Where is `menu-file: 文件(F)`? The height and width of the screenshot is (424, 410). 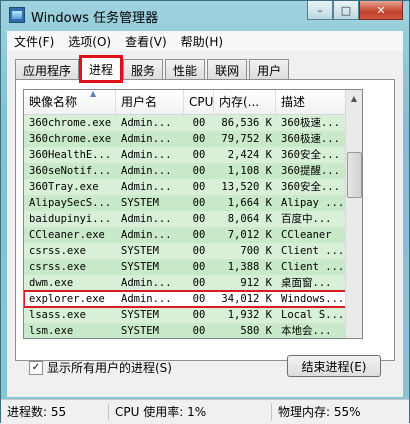
menu-file: 文件(F) is located at coordinates (34, 41).